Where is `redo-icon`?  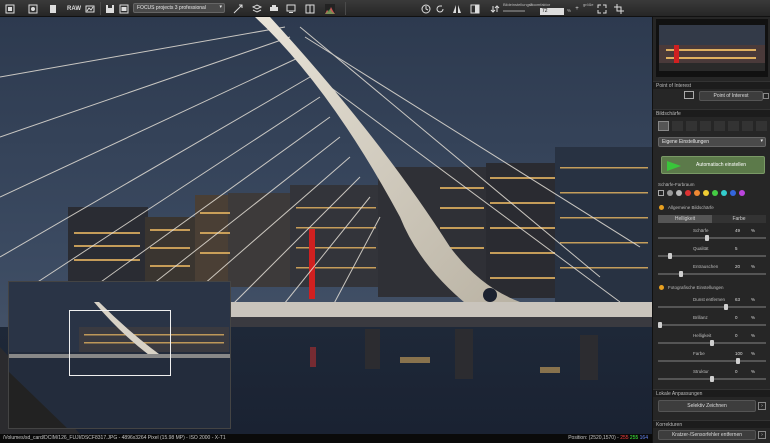 redo-icon is located at coordinates (440, 8).